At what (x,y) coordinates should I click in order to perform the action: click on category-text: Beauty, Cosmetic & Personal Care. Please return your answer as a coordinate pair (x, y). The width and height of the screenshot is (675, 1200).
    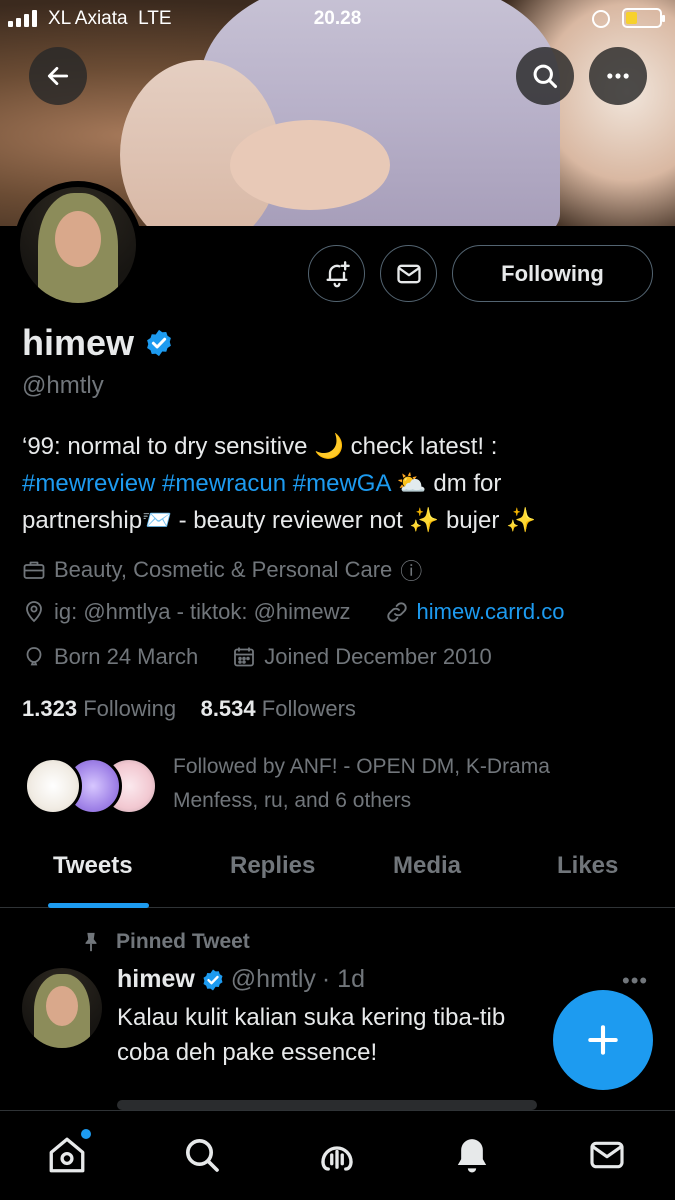
    Looking at the image, I should click on (223, 569).